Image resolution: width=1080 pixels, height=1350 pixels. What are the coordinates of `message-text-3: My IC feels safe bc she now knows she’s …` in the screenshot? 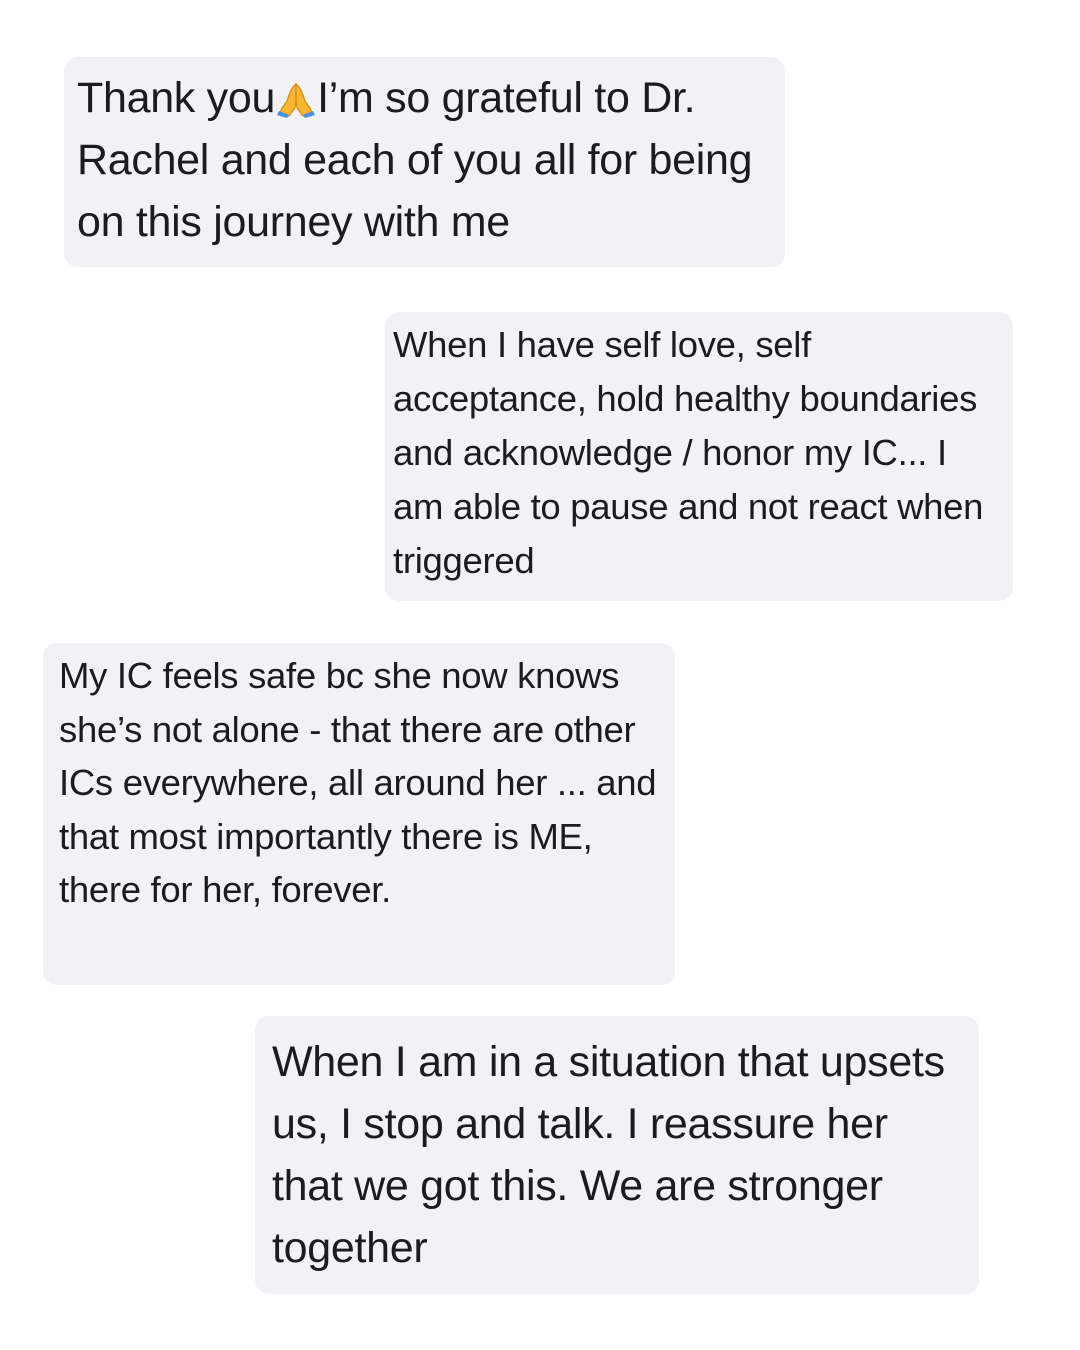 It's located at (358, 782).